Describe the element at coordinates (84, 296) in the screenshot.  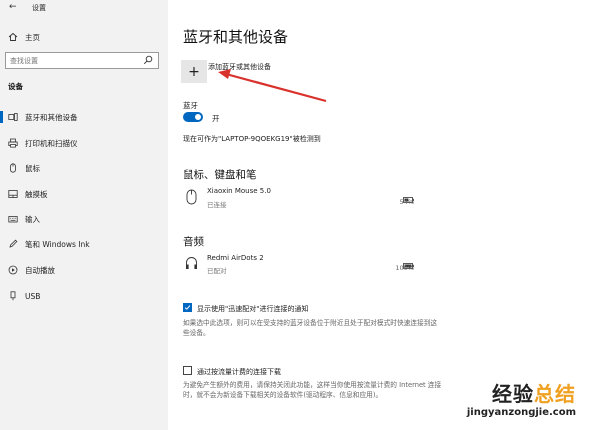
I see `sidebar-item-usb: USB` at that location.